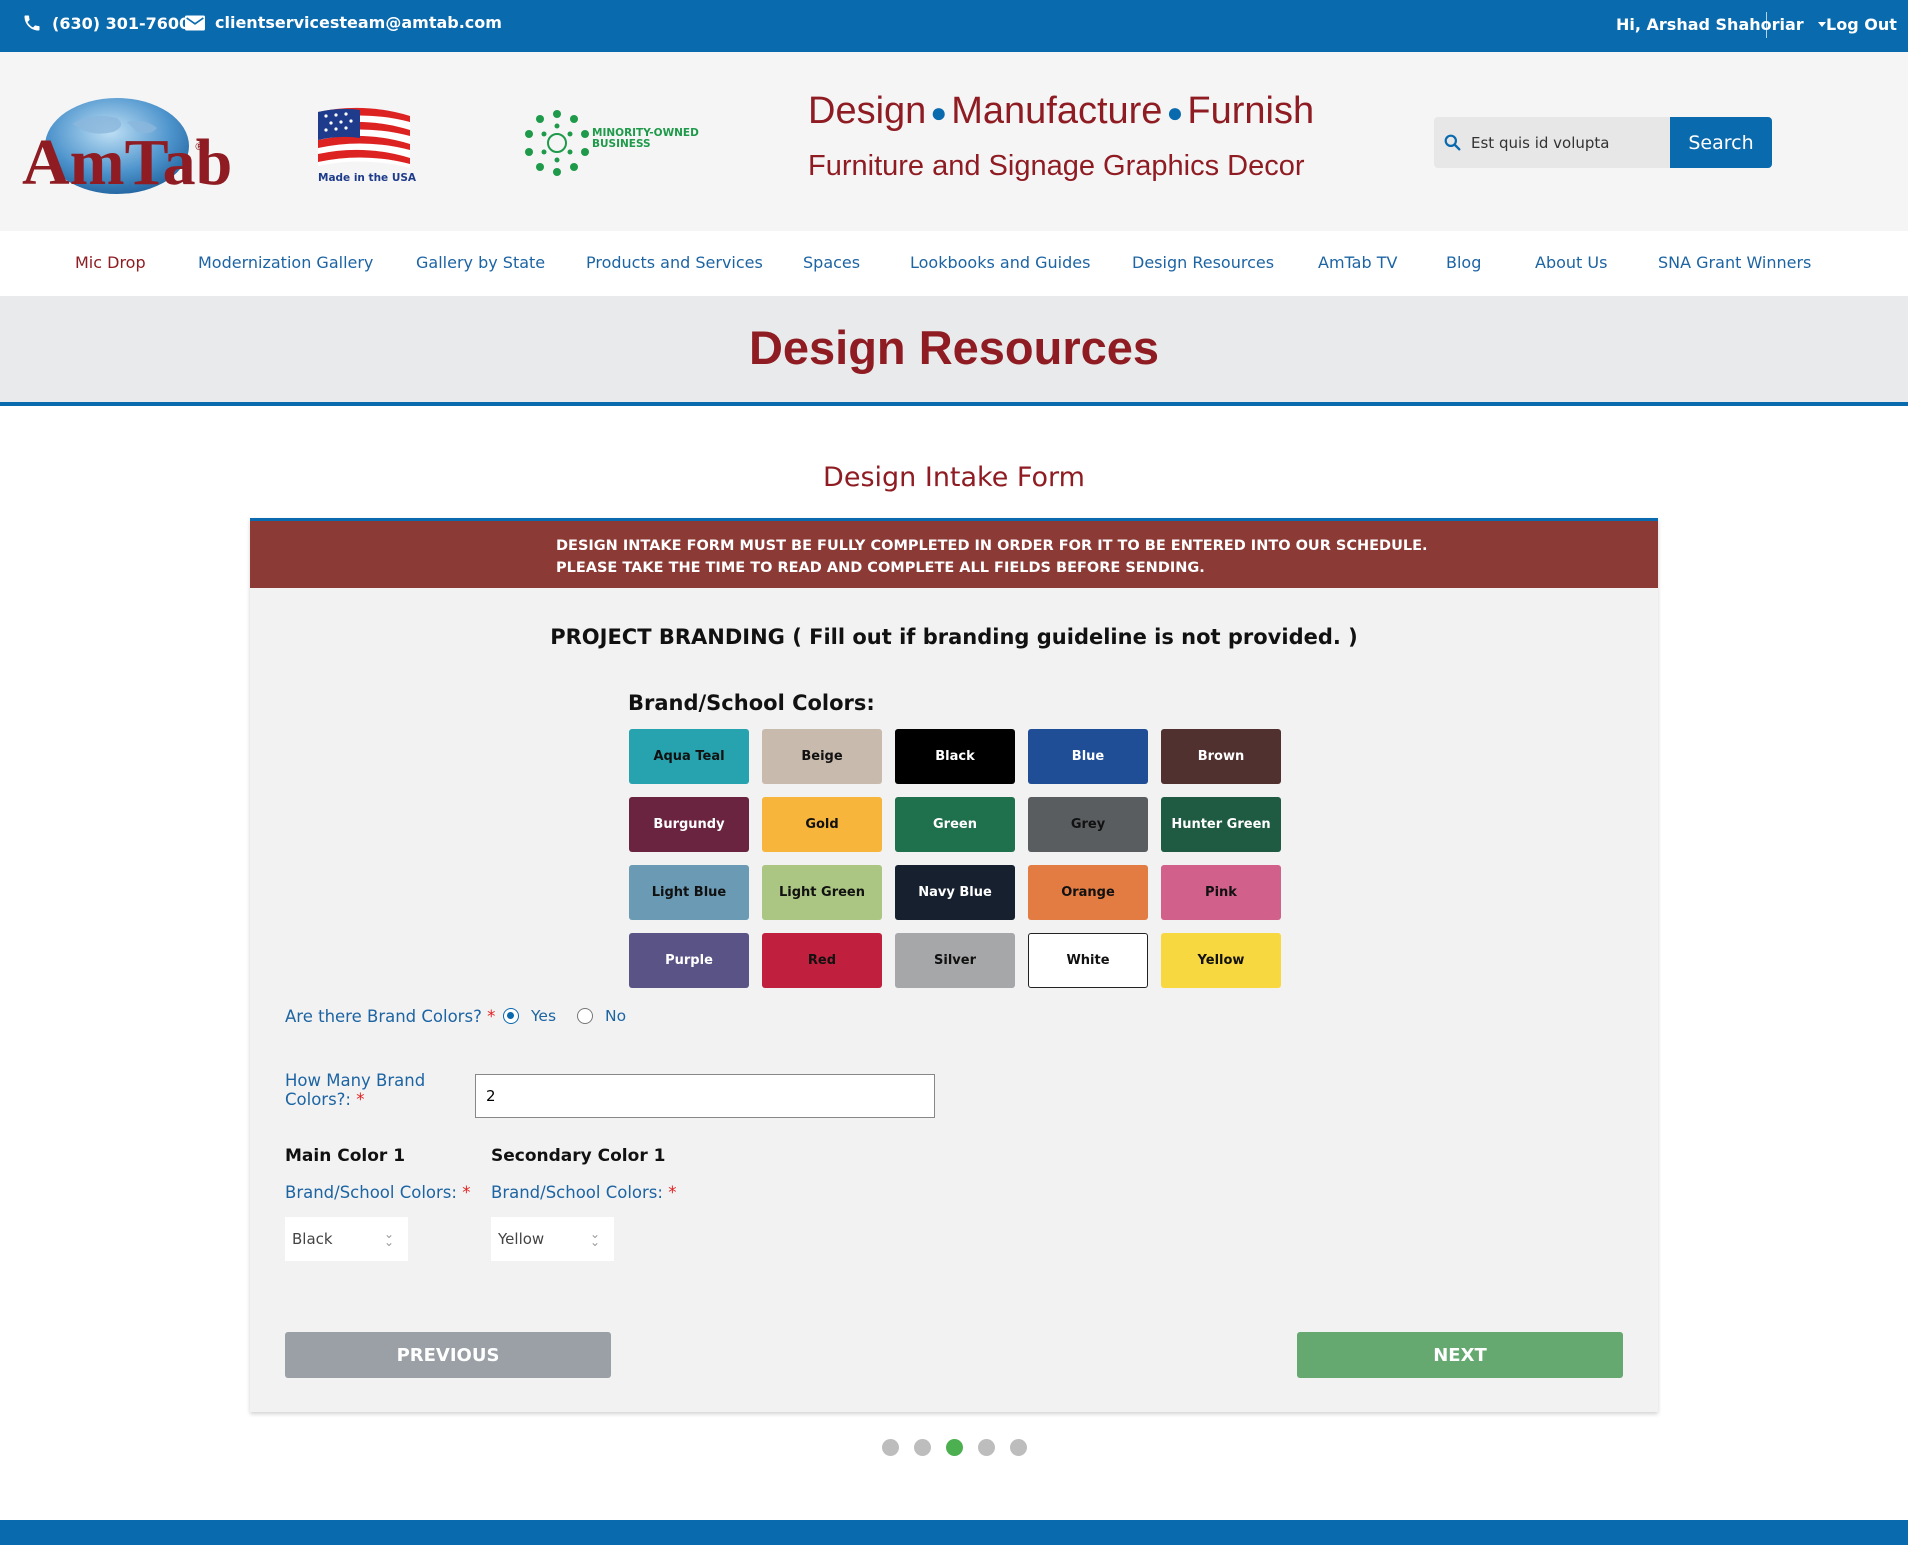 This screenshot has height=1545, width=1908. I want to click on footer-bar, so click(954, 1532).